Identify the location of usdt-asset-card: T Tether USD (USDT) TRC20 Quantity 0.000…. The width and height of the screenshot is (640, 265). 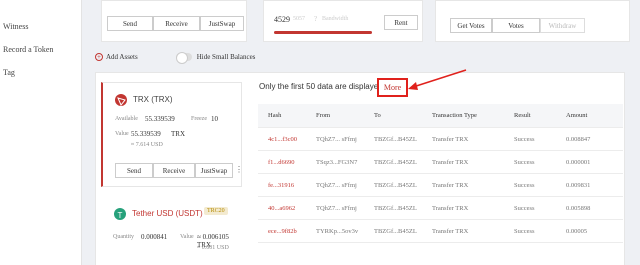
(171, 230).